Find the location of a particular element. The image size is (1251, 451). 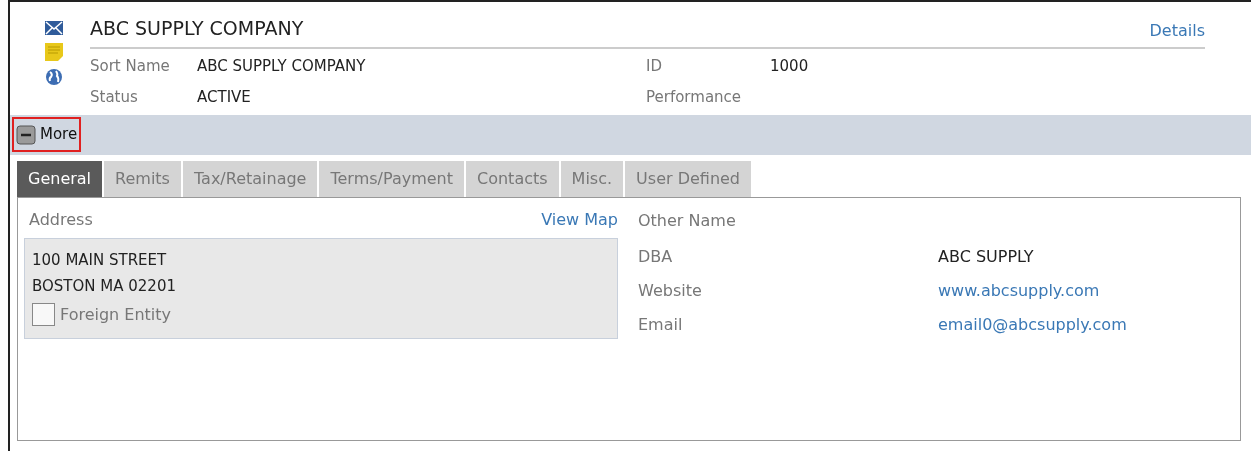

view-map-link: View Map is located at coordinates (579, 219).